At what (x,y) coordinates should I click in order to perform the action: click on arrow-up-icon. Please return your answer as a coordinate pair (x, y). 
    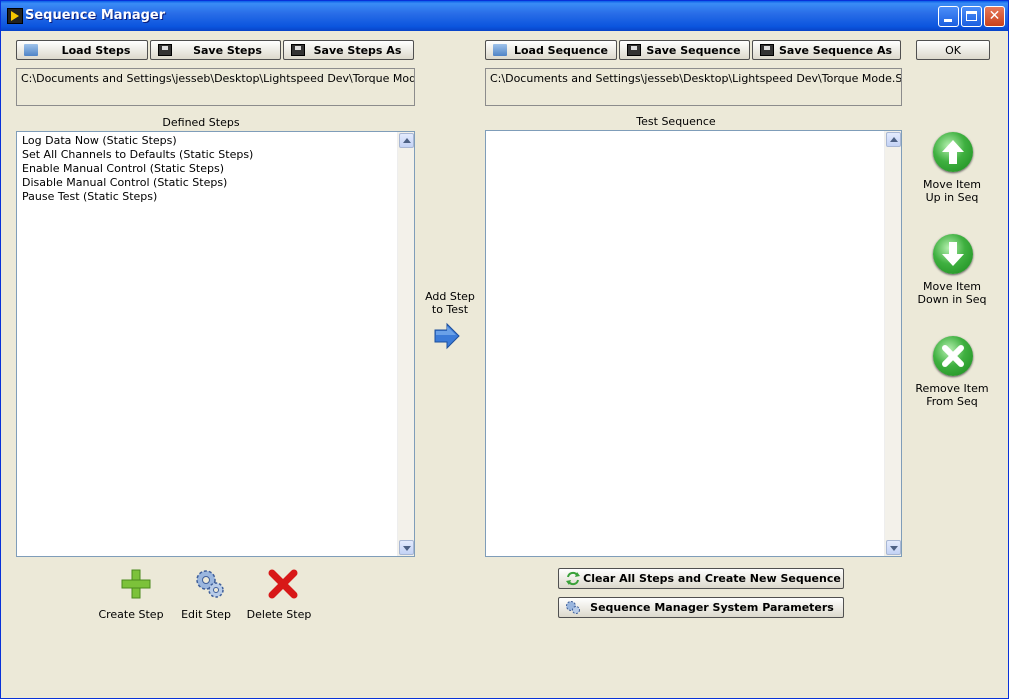
    Looking at the image, I should click on (953, 152).